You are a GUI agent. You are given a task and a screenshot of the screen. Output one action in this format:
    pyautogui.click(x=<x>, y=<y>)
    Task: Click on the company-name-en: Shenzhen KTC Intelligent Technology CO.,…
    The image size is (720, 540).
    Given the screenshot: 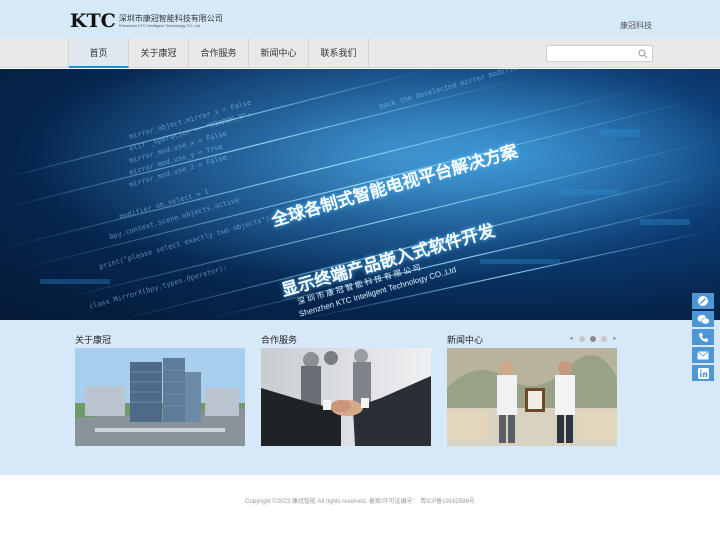 What is the action you would take?
    pyautogui.click(x=159, y=25)
    